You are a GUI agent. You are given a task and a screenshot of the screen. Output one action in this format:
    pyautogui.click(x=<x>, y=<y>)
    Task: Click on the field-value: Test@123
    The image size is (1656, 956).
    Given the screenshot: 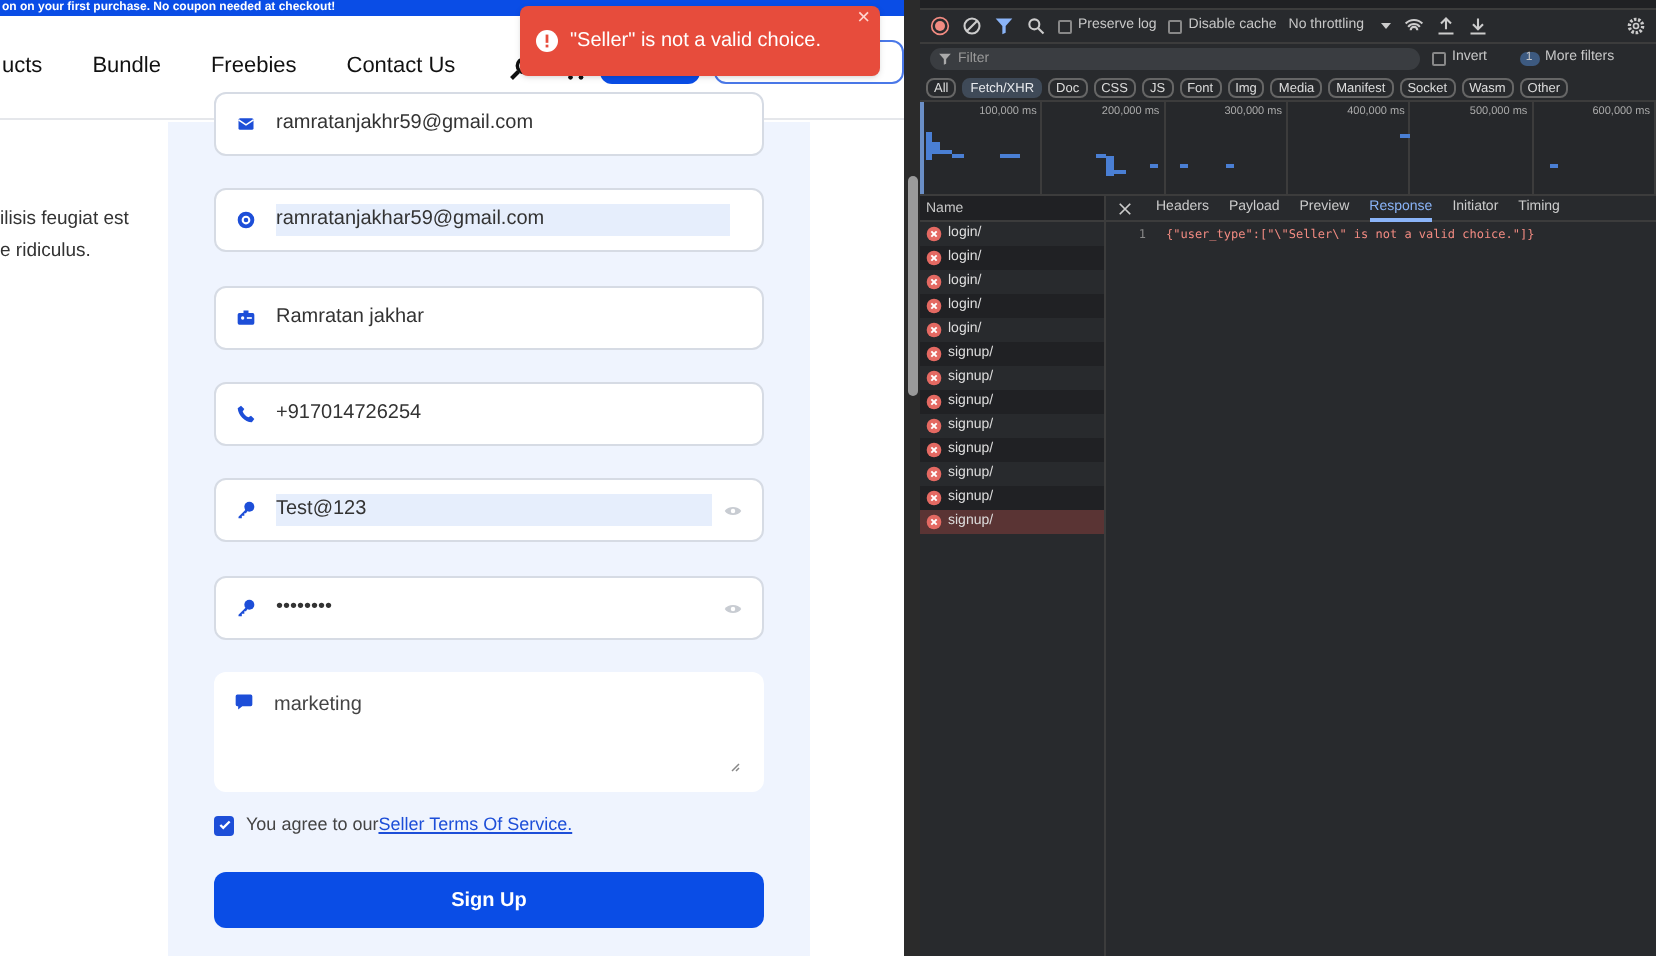 What is the action you would take?
    pyautogui.click(x=494, y=510)
    